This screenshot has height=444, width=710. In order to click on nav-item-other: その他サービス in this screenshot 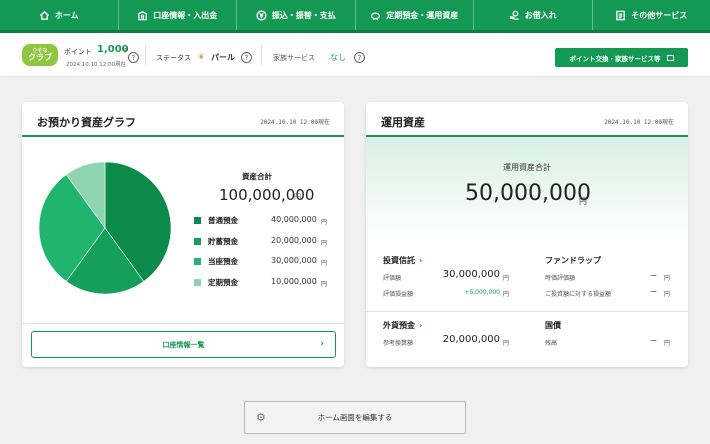, I will do `click(651, 15)`.